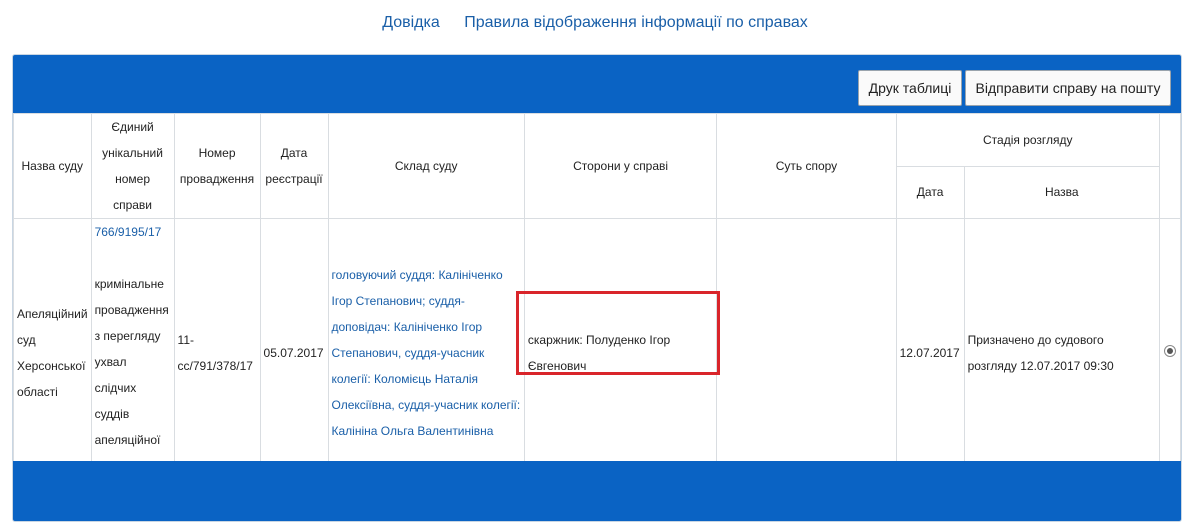  I want to click on header-case-number: Єдиний унікальний номер справи, so click(132, 166).